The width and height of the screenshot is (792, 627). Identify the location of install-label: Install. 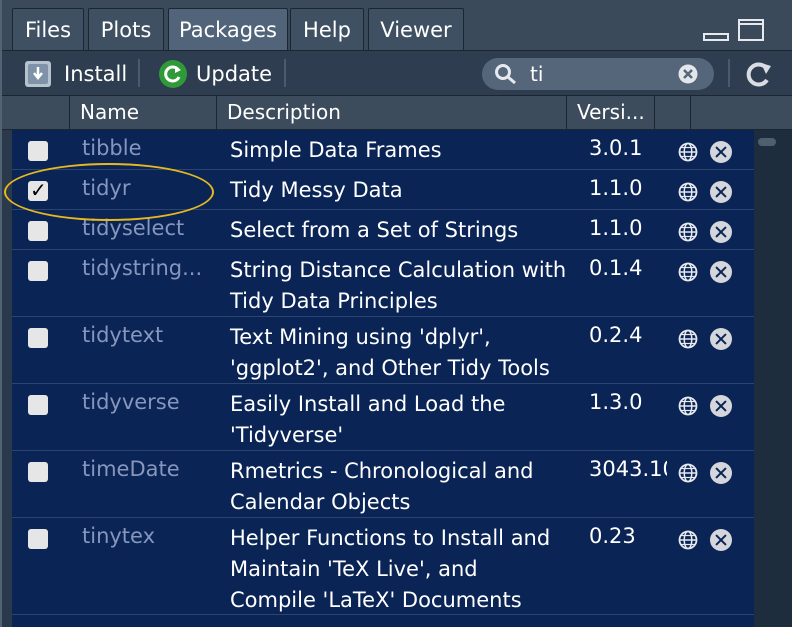
(96, 74).